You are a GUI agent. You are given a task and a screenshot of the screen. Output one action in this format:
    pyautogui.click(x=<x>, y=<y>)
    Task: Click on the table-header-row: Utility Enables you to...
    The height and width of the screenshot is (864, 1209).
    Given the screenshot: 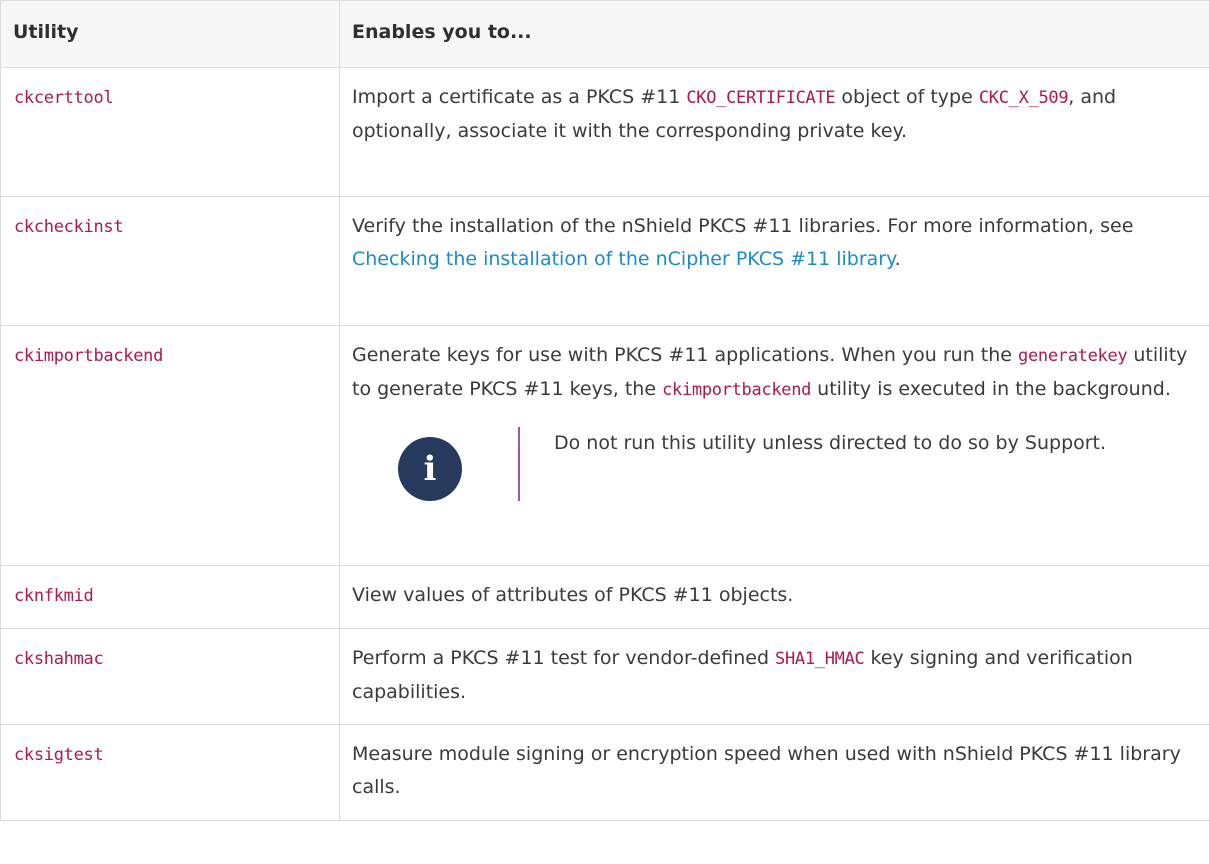 What is the action you would take?
    pyautogui.click(x=604, y=34)
    